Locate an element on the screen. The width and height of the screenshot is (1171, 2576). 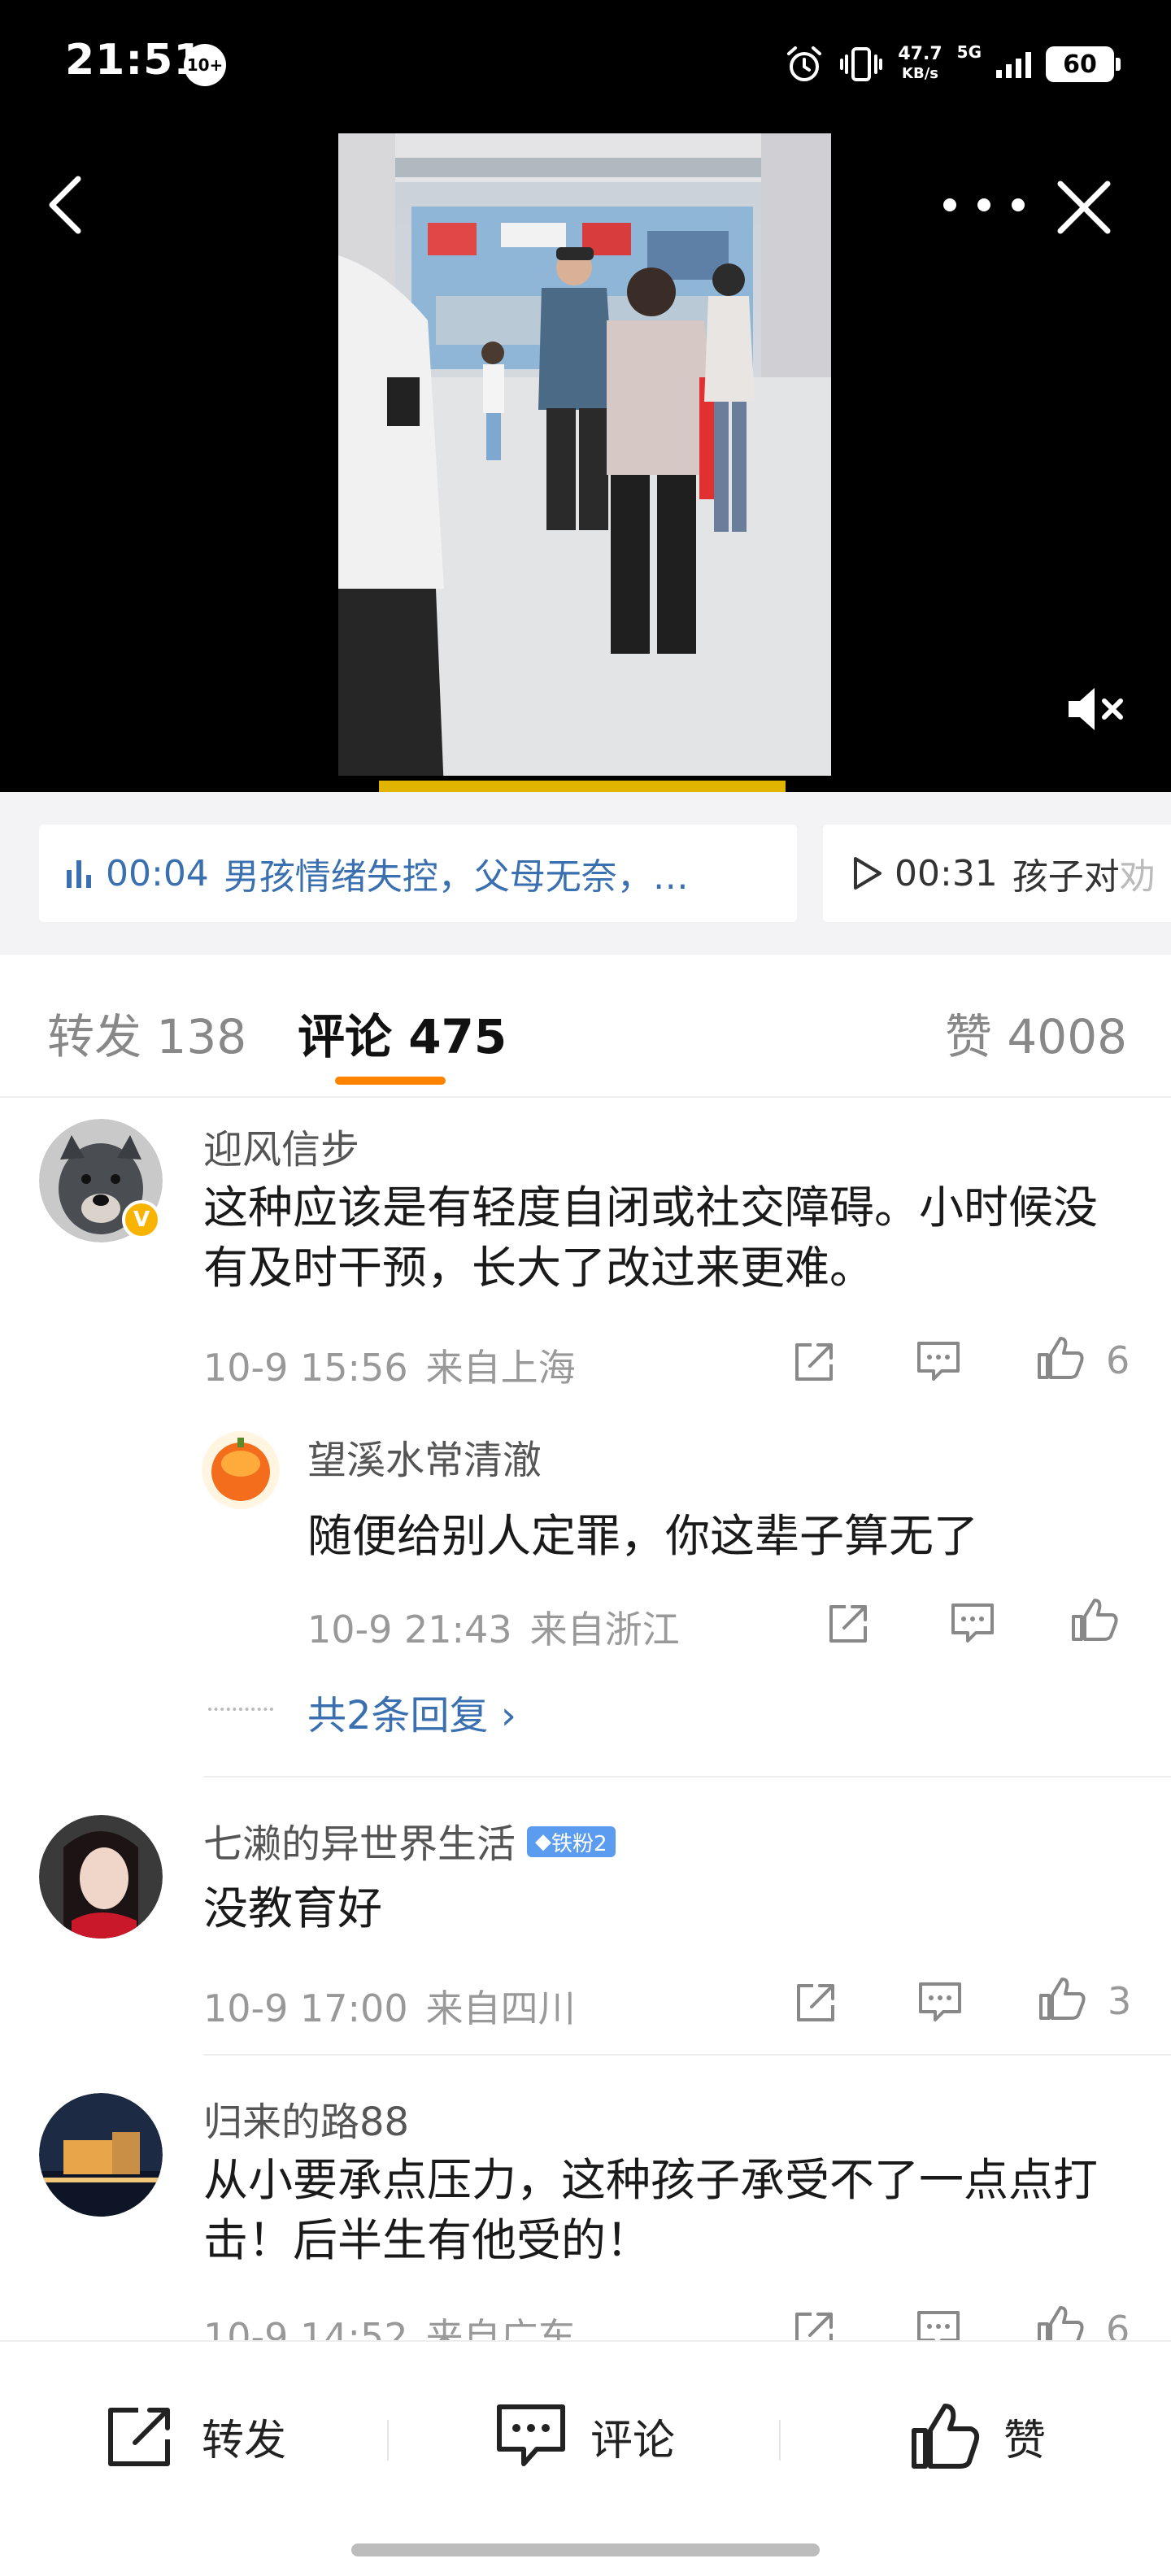
comment-icon is located at coordinates (531, 2435).